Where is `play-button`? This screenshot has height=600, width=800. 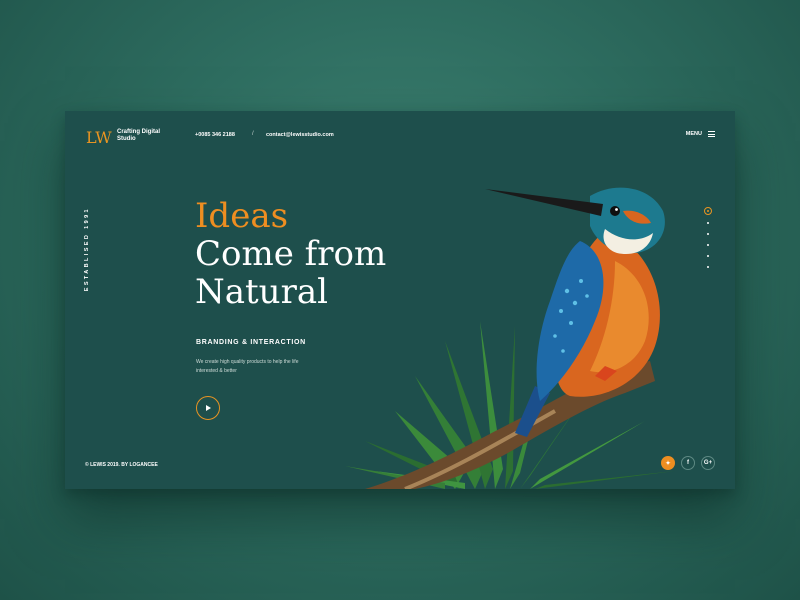
play-button is located at coordinates (208, 408).